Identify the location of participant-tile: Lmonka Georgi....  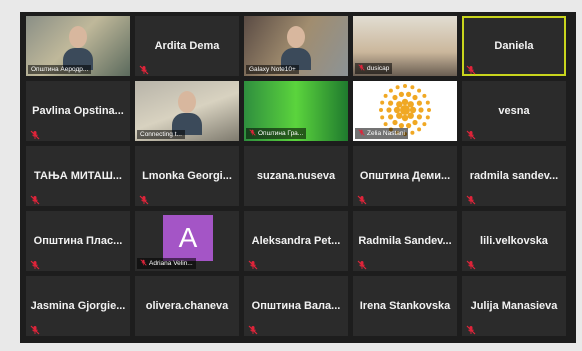
(187, 176).